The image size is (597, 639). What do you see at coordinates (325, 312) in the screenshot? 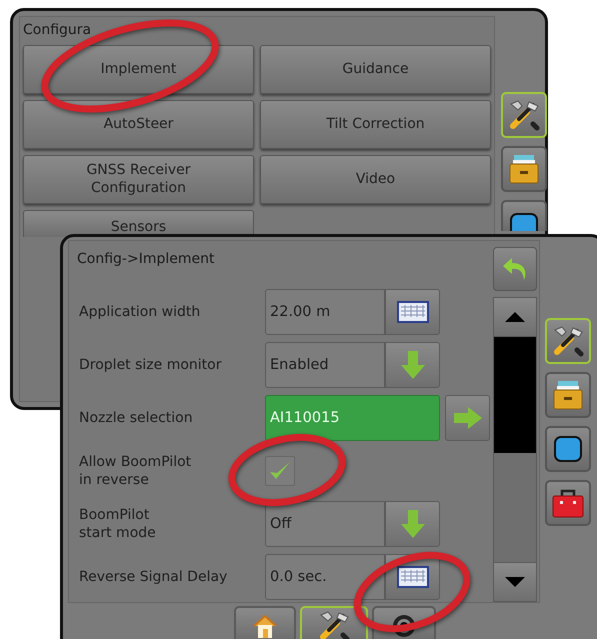
I see `value-field: 22.00 m` at bounding box center [325, 312].